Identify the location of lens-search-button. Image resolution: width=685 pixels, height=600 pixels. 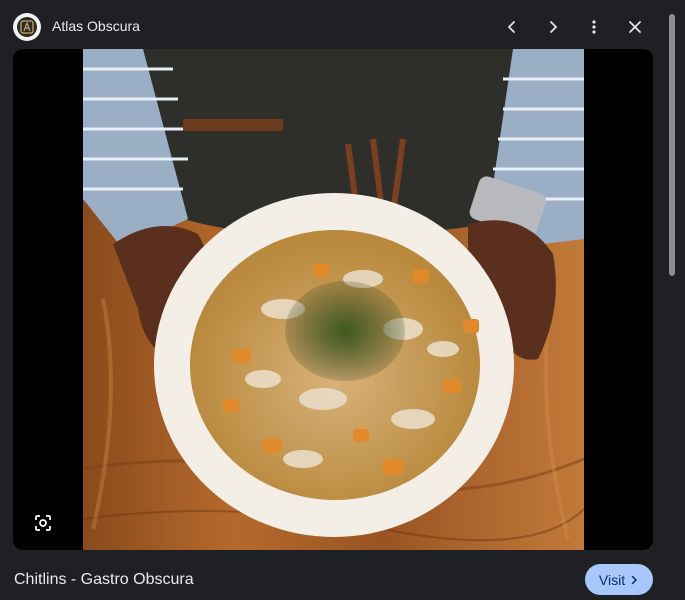
(43, 523).